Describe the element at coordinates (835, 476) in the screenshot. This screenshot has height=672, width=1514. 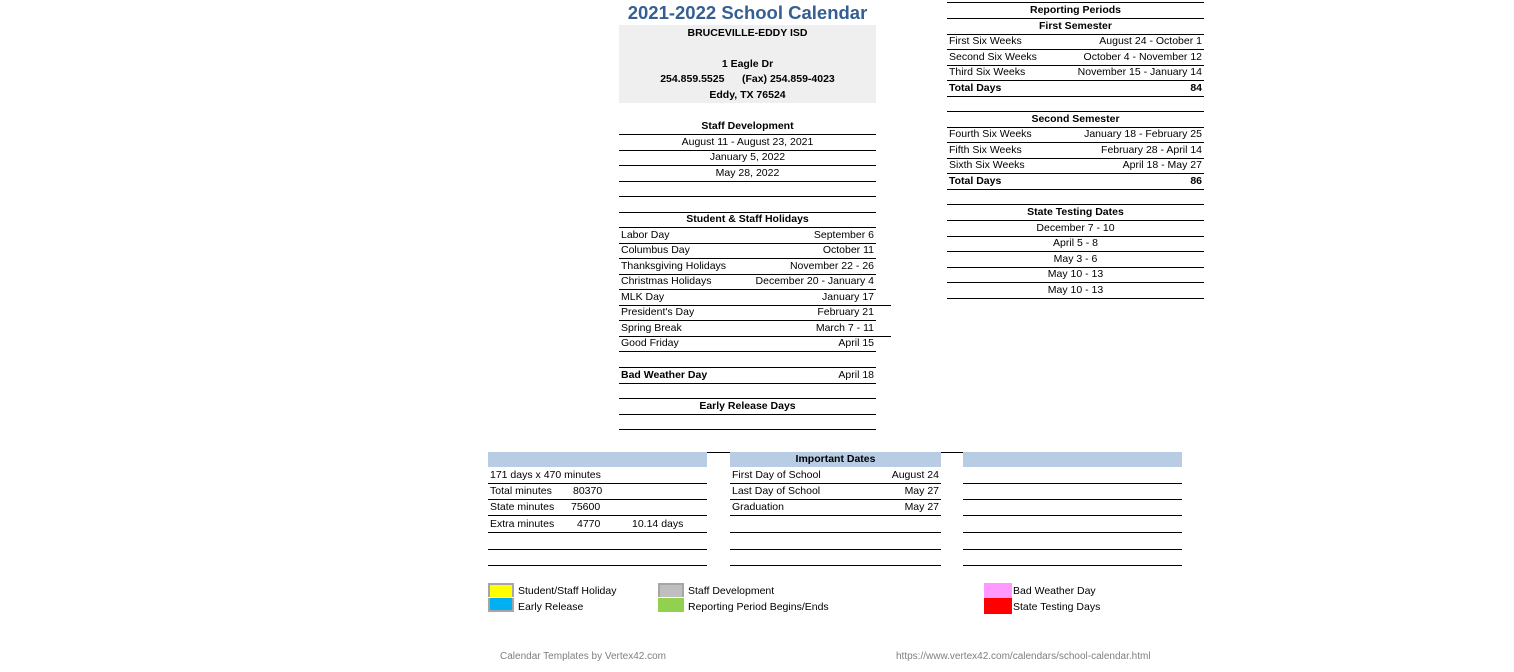
I see `important-date-row: First Day of School August 24` at that location.